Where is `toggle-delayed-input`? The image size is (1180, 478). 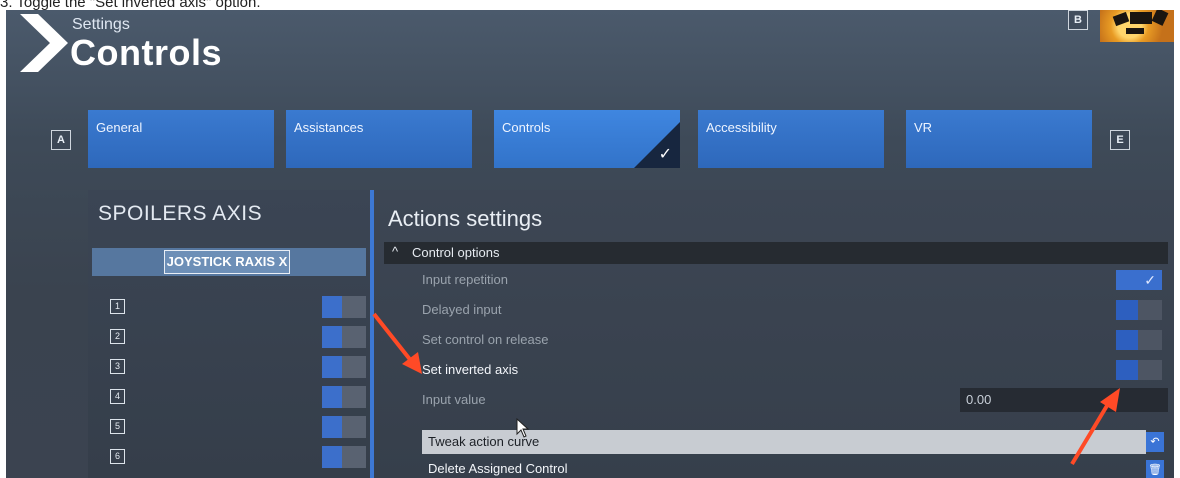
toggle-delayed-input is located at coordinates (1139, 310).